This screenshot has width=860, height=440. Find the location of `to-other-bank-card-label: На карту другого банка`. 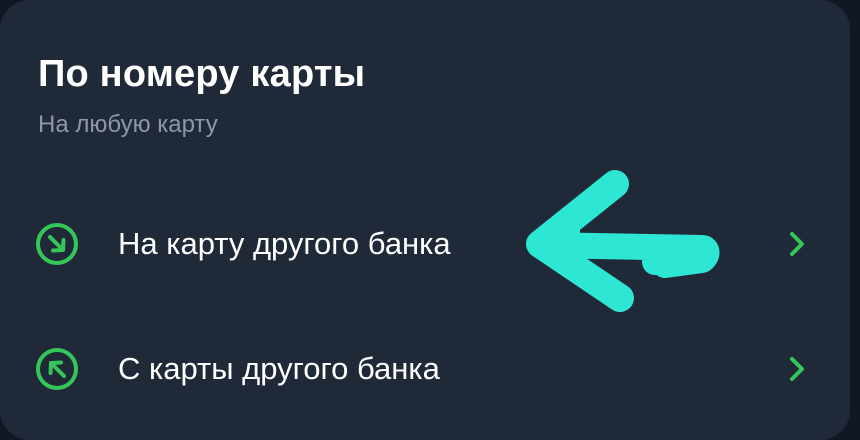

to-other-bank-card-label: На карту другого банка is located at coordinates (284, 243).